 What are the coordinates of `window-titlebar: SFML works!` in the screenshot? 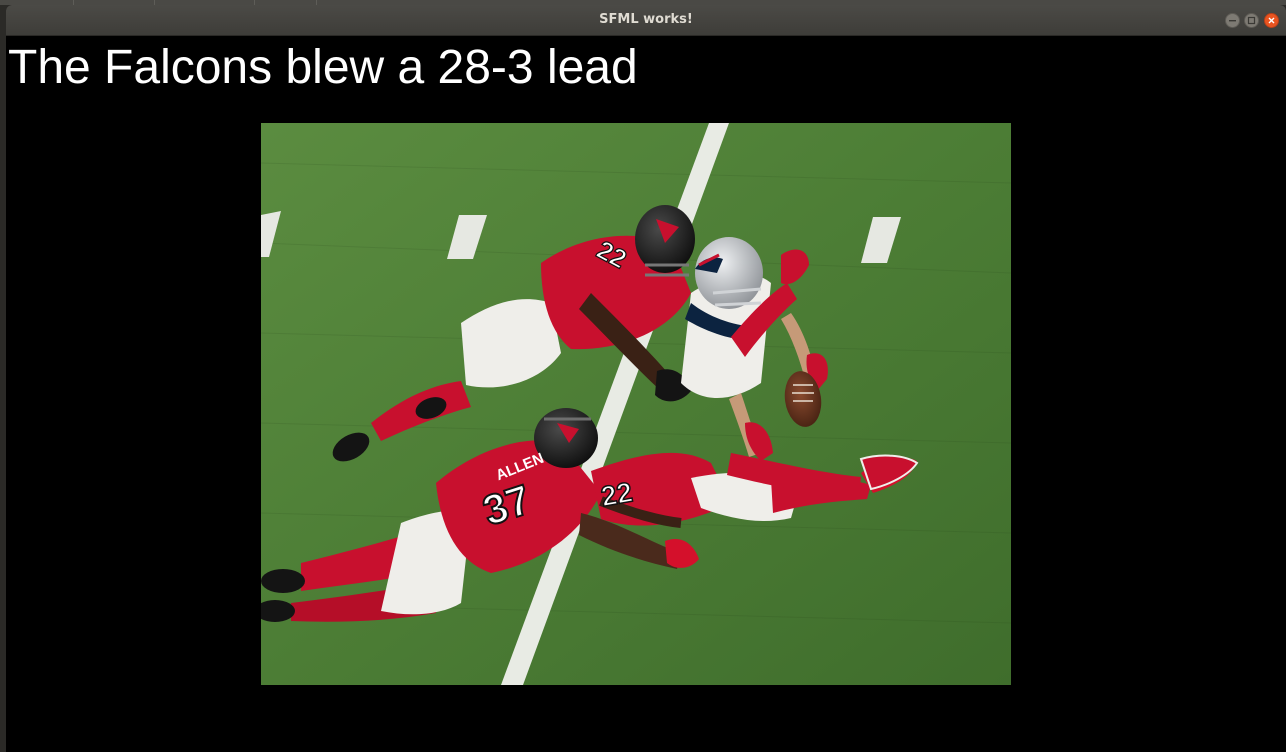 It's located at (646, 20).